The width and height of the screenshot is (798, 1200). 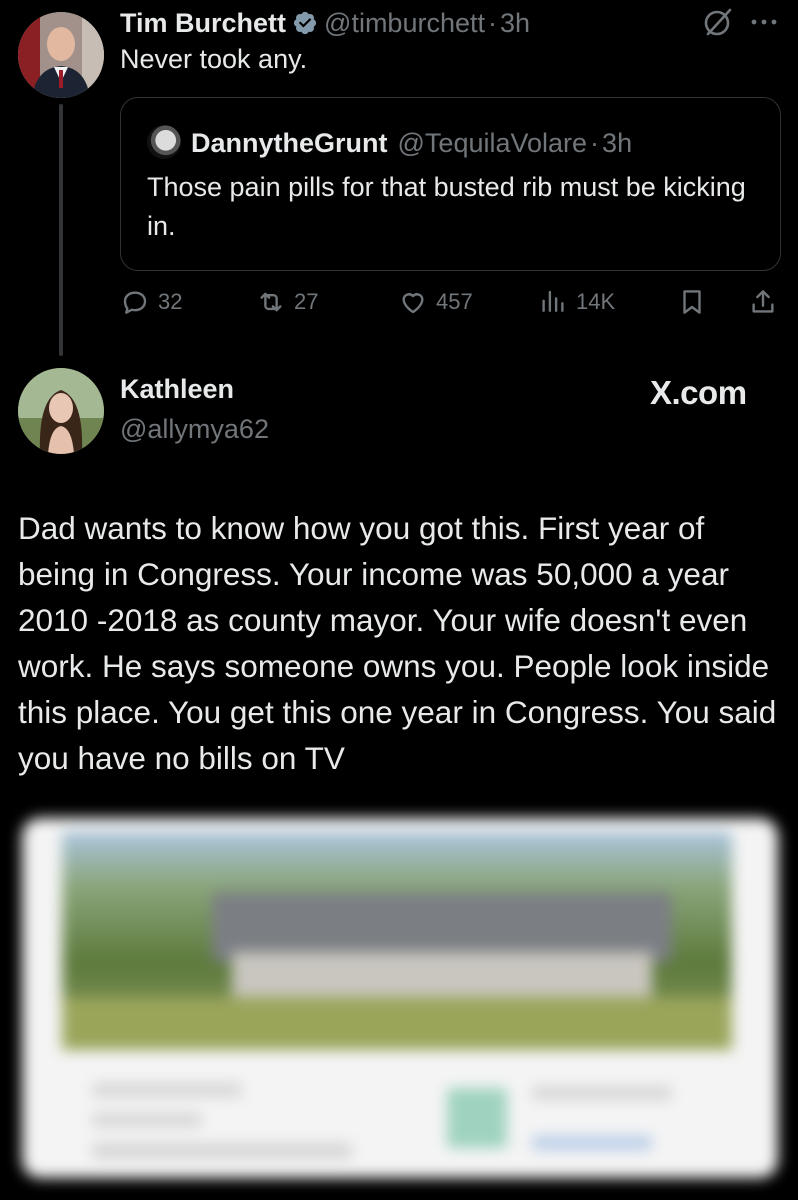 What do you see at coordinates (477, 1118) in the screenshot?
I see `blurred-map-thumbnail` at bounding box center [477, 1118].